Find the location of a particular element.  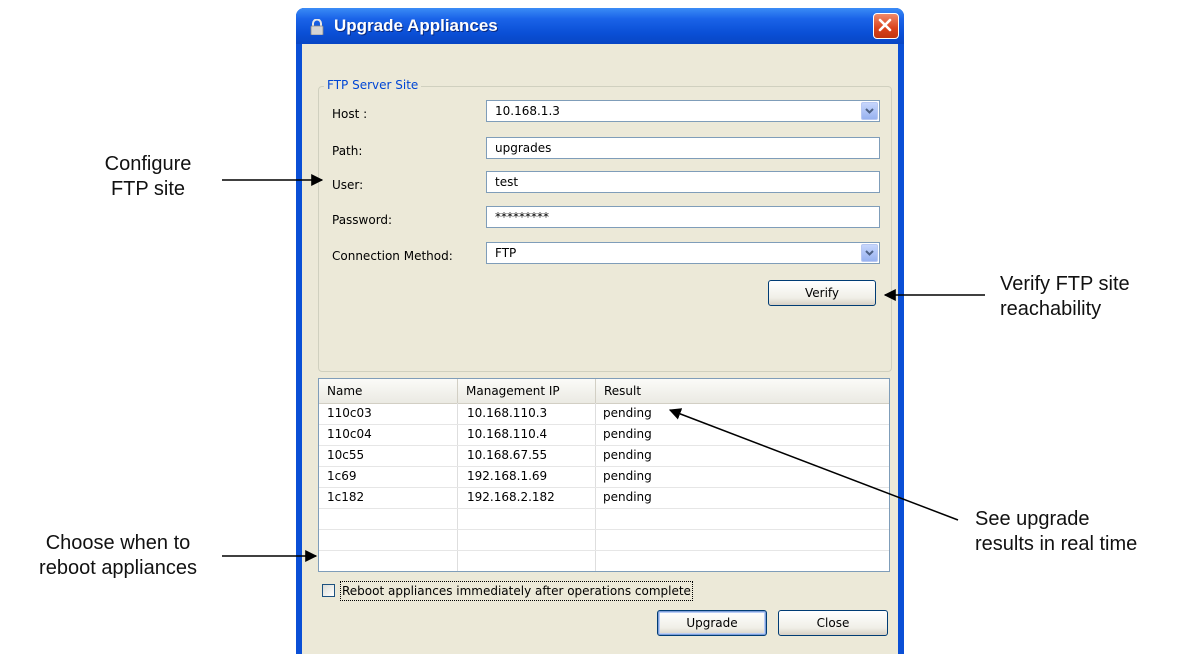

table-row: 1c69 192.168.1.69 pending is located at coordinates (604, 477).